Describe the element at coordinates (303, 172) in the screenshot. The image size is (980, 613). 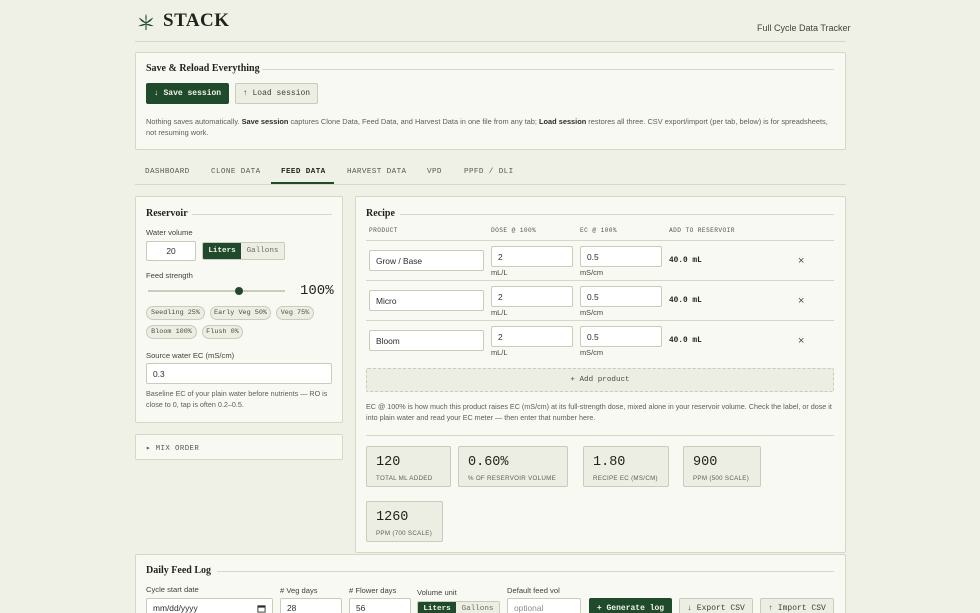
I see `tab-feed-data: FEED DATA` at that location.